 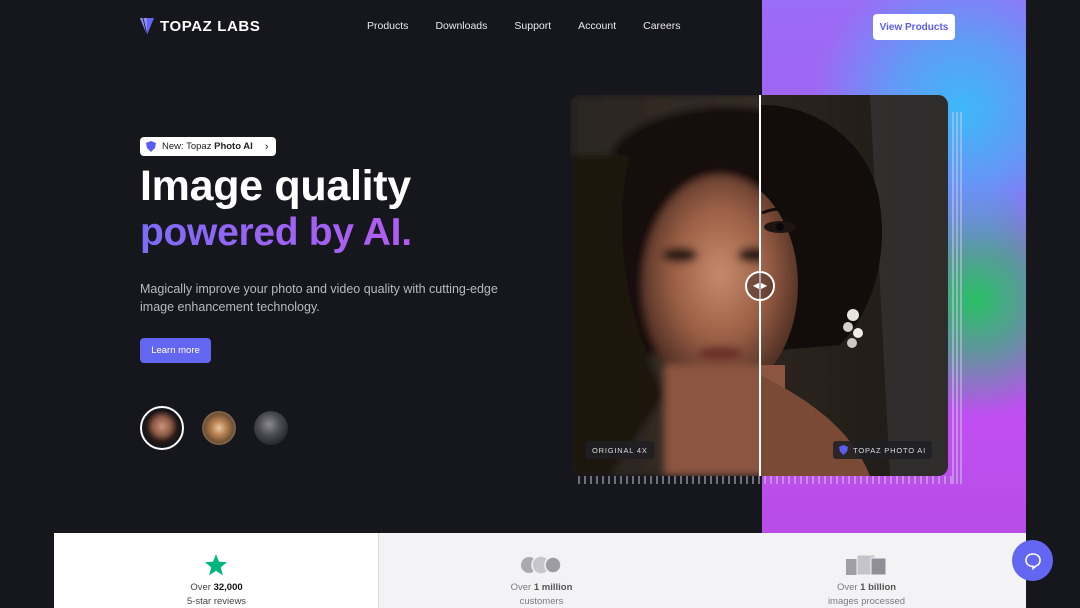 I want to click on nav-link-downloads: Downloads, so click(x=461, y=26).